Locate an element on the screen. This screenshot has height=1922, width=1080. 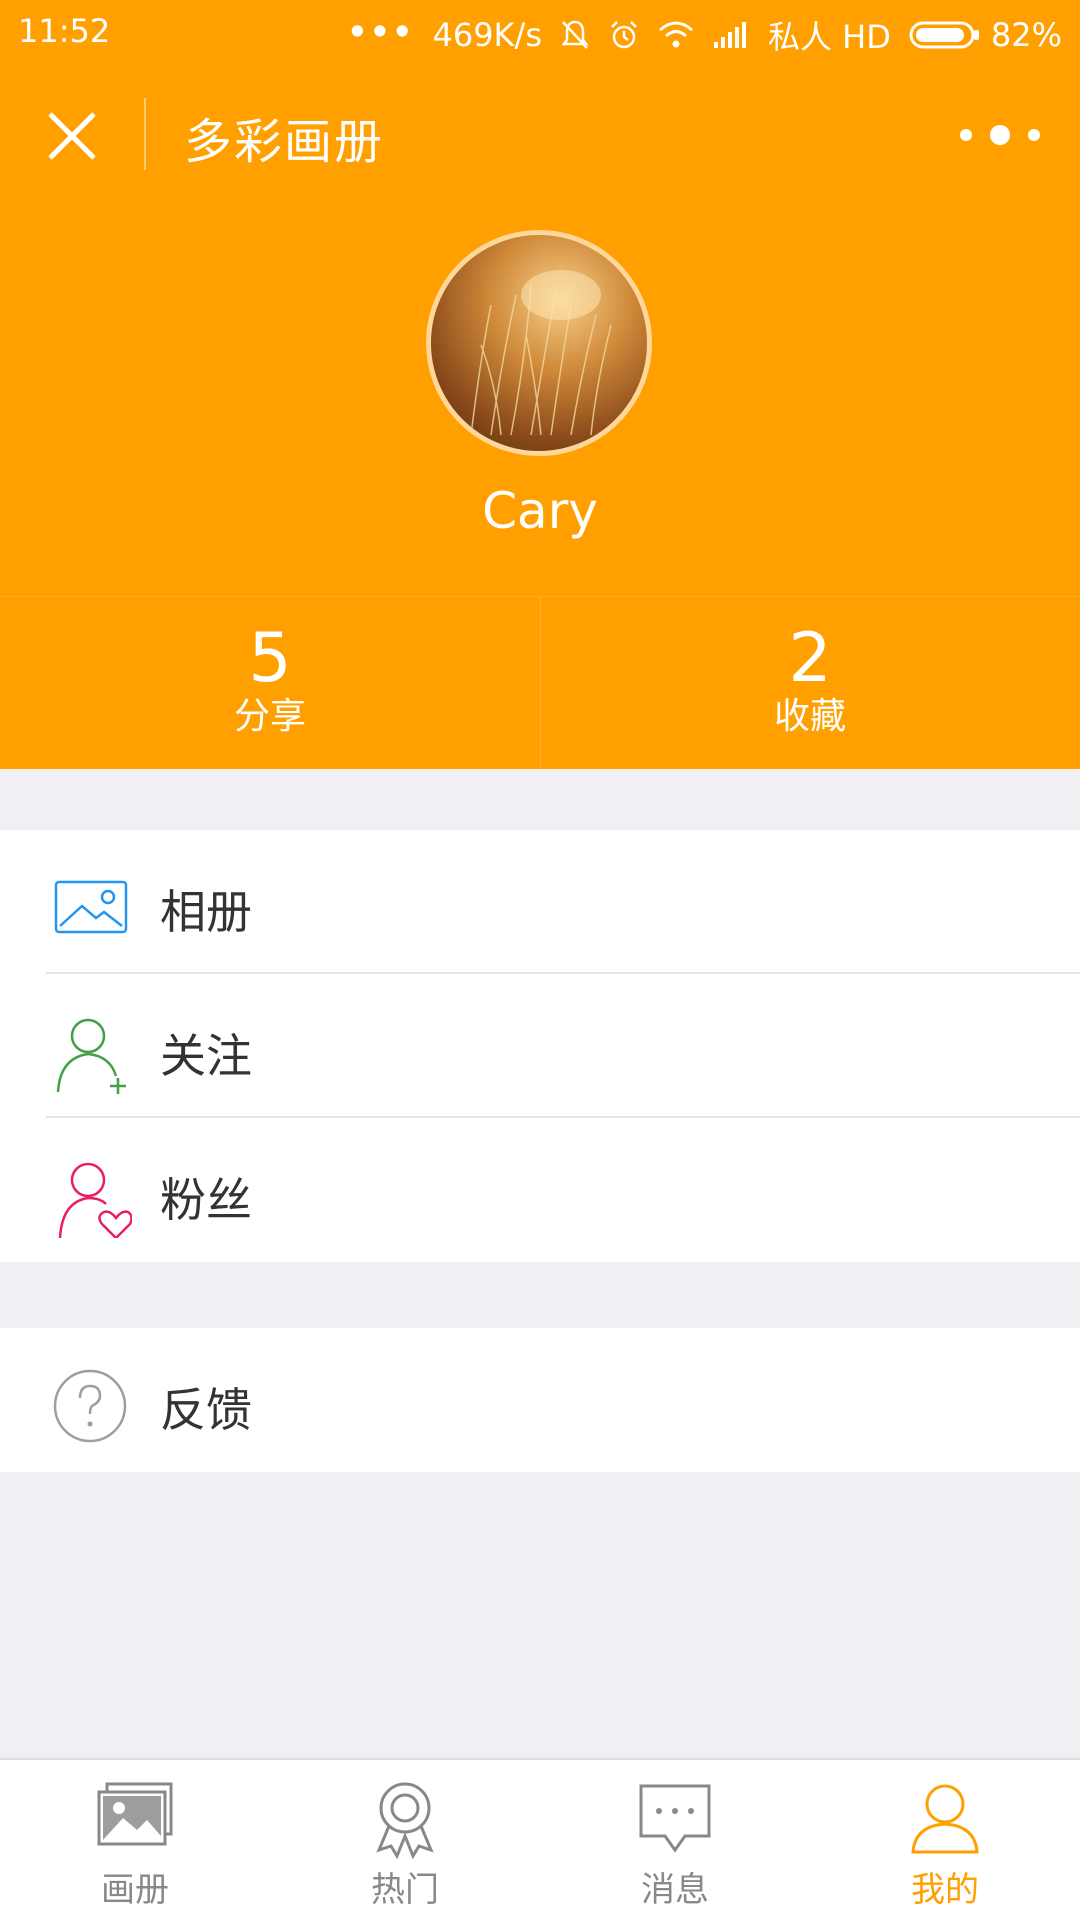
tab-label: 热门 is located at coordinates (405, 1890).